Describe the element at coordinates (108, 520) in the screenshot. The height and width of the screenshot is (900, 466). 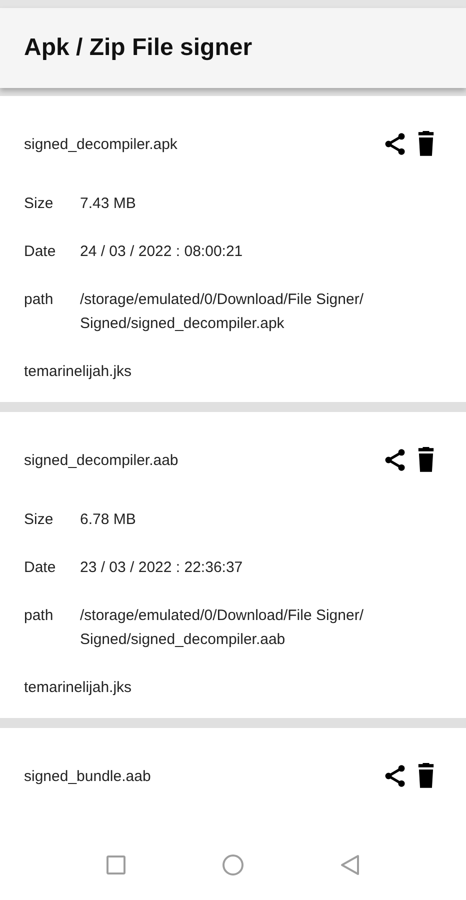
I see `detail-value: 6.78 MB` at that location.